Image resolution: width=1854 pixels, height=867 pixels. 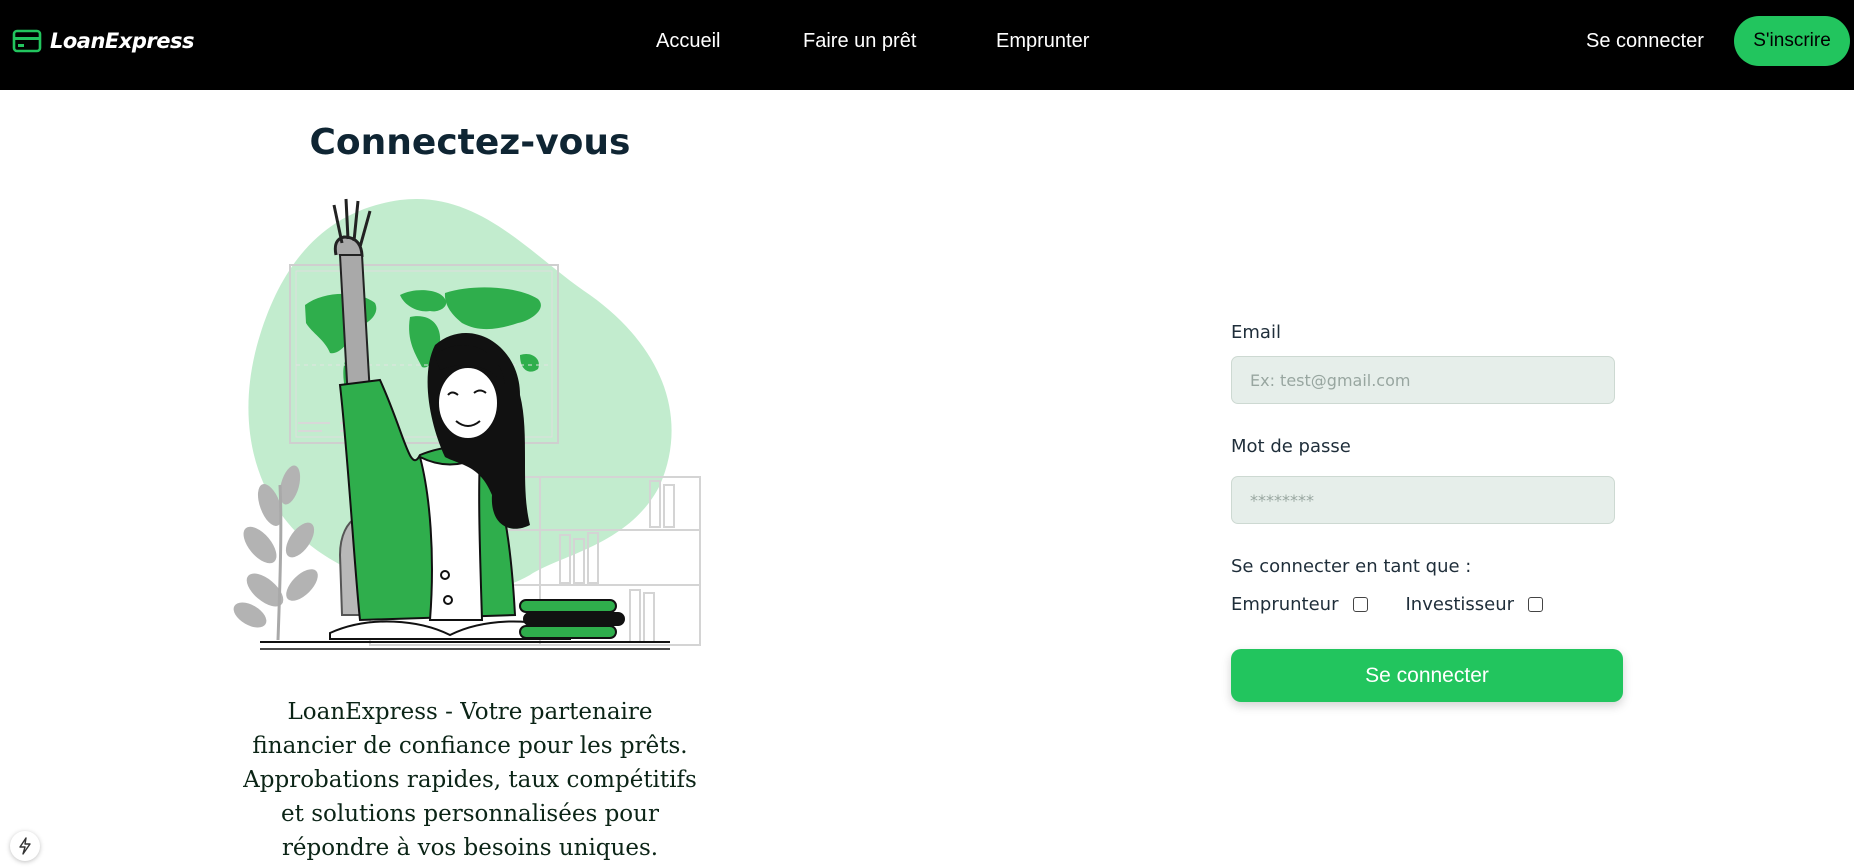 I want to click on nav-link-emprunter: Emprunter, so click(x=1042, y=41).